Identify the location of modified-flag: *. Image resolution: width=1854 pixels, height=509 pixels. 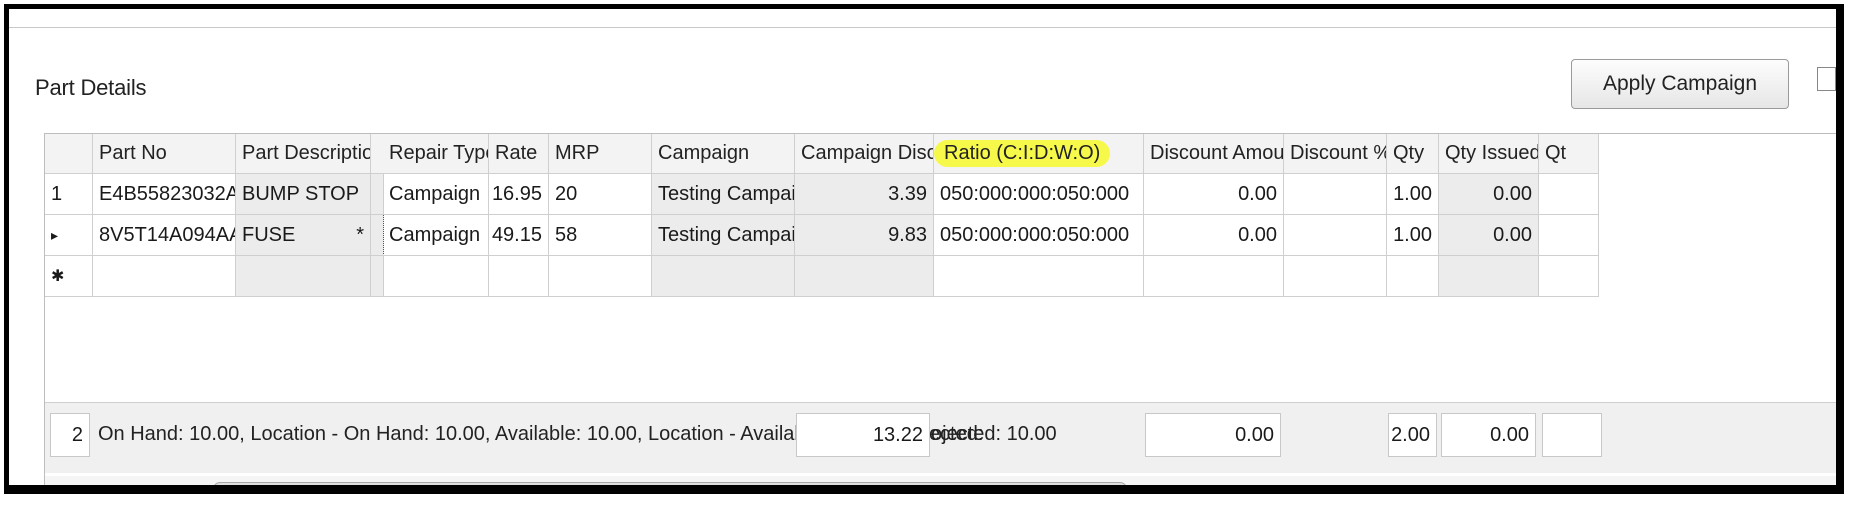
(360, 234).